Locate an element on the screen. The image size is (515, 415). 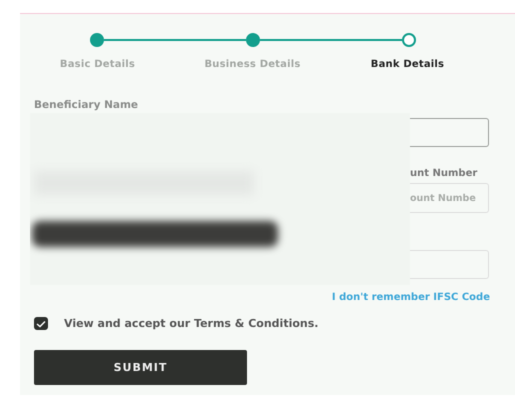
ifsc-link: I don't remember IFSC Code is located at coordinates (411, 297).